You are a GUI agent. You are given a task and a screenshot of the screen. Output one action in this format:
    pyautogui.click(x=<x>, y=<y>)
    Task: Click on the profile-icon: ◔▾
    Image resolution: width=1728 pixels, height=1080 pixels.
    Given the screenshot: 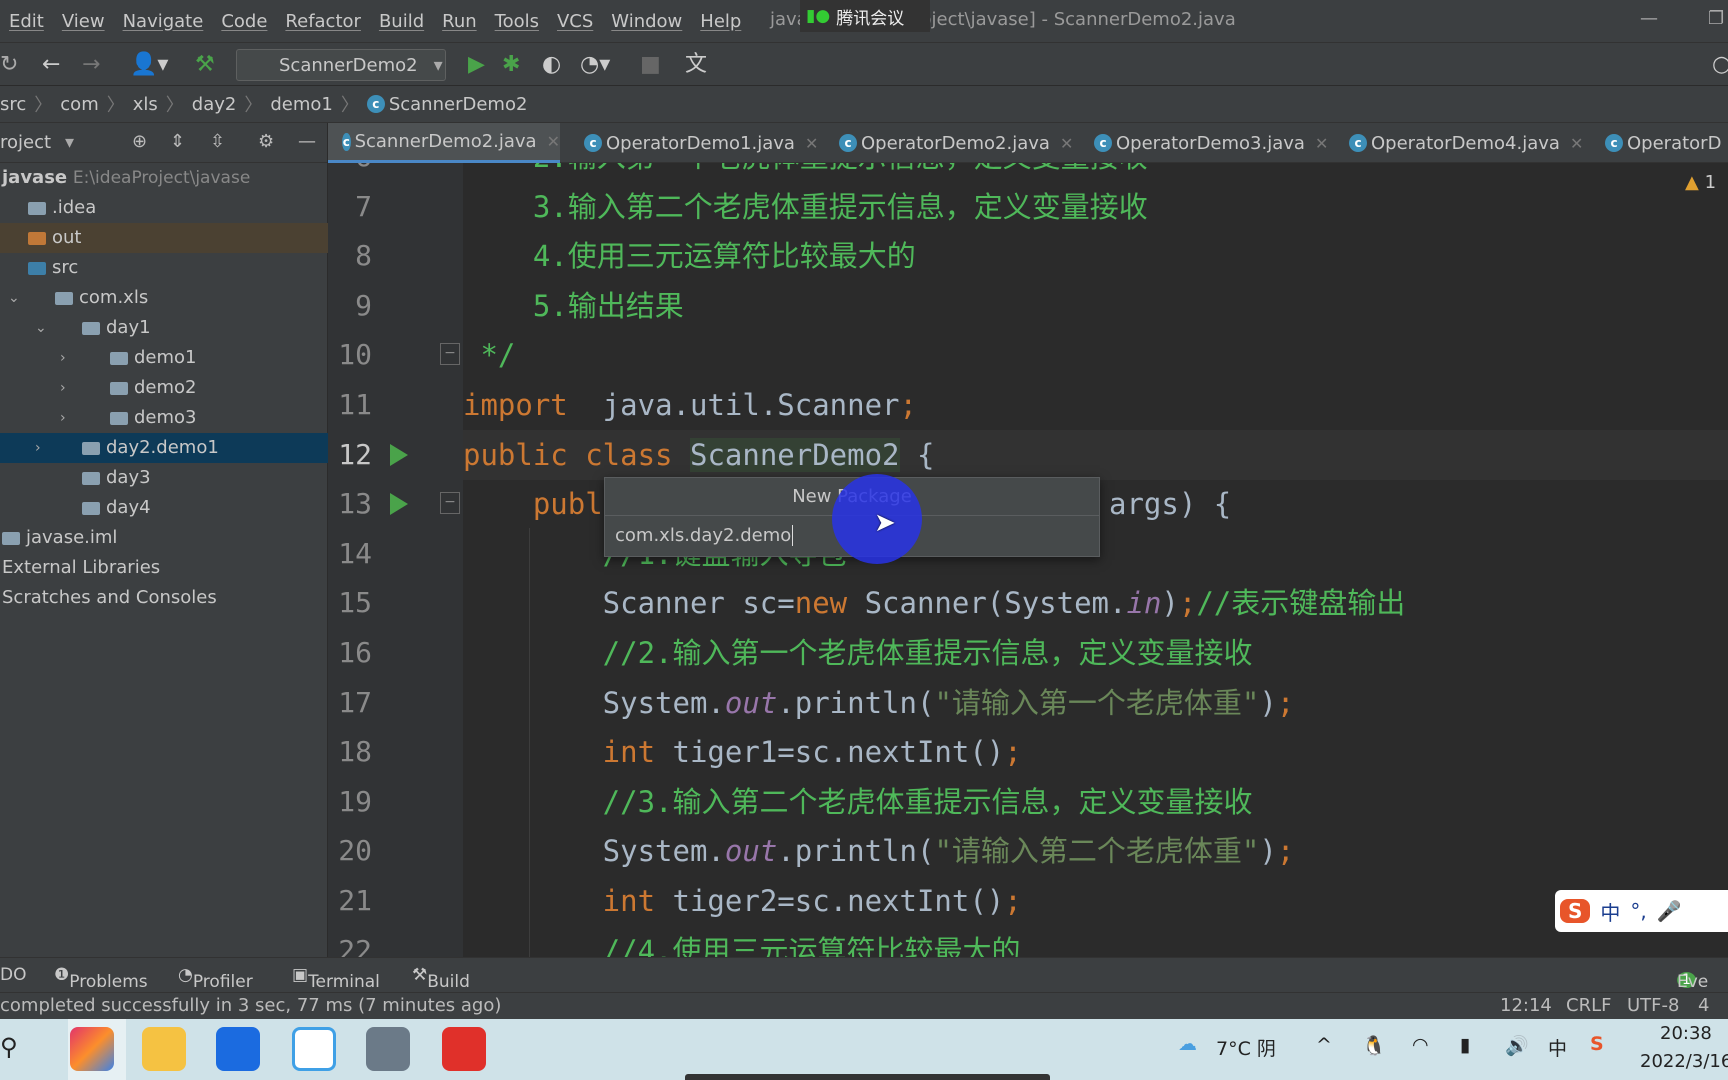 What is the action you would take?
    pyautogui.click(x=595, y=65)
    